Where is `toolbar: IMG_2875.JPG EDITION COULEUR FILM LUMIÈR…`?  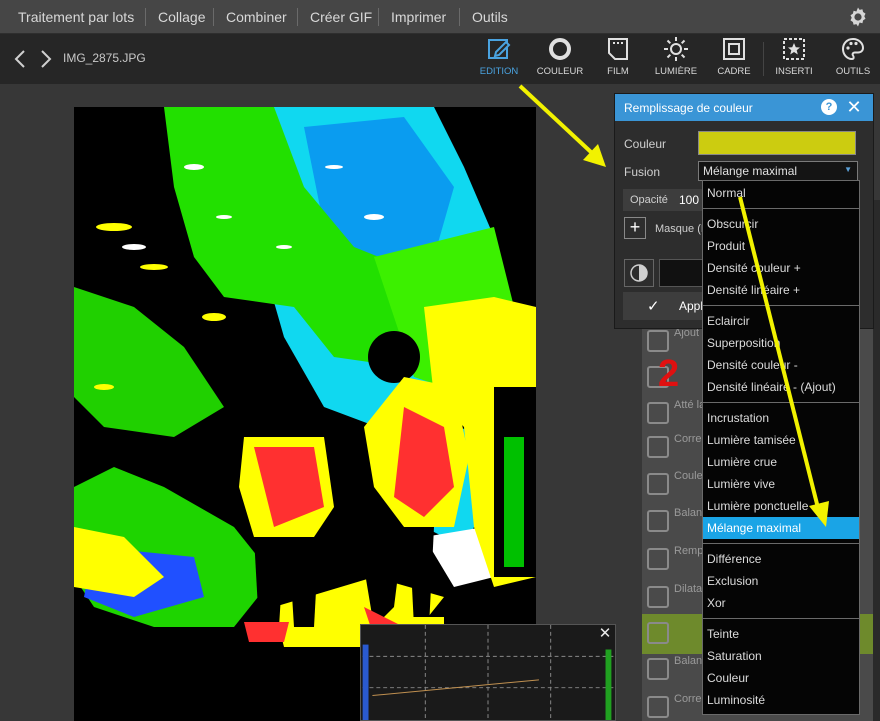 toolbar: IMG_2875.JPG EDITION COULEUR FILM LUMIÈR… is located at coordinates (440, 59).